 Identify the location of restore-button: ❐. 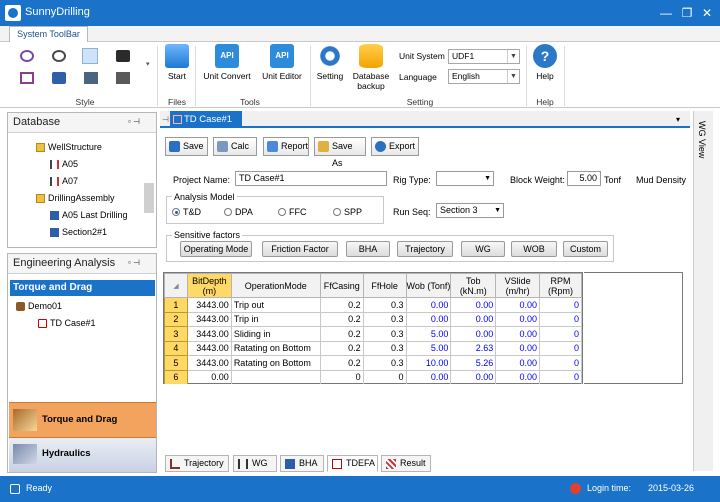
(687, 13).